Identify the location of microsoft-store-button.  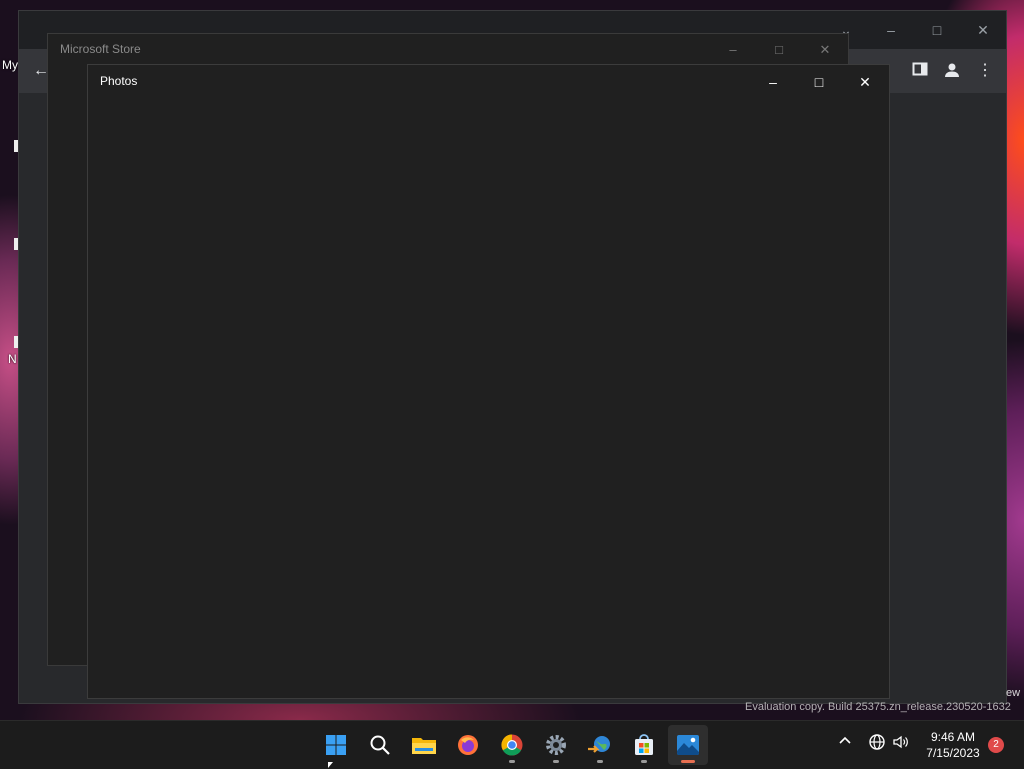
(644, 745).